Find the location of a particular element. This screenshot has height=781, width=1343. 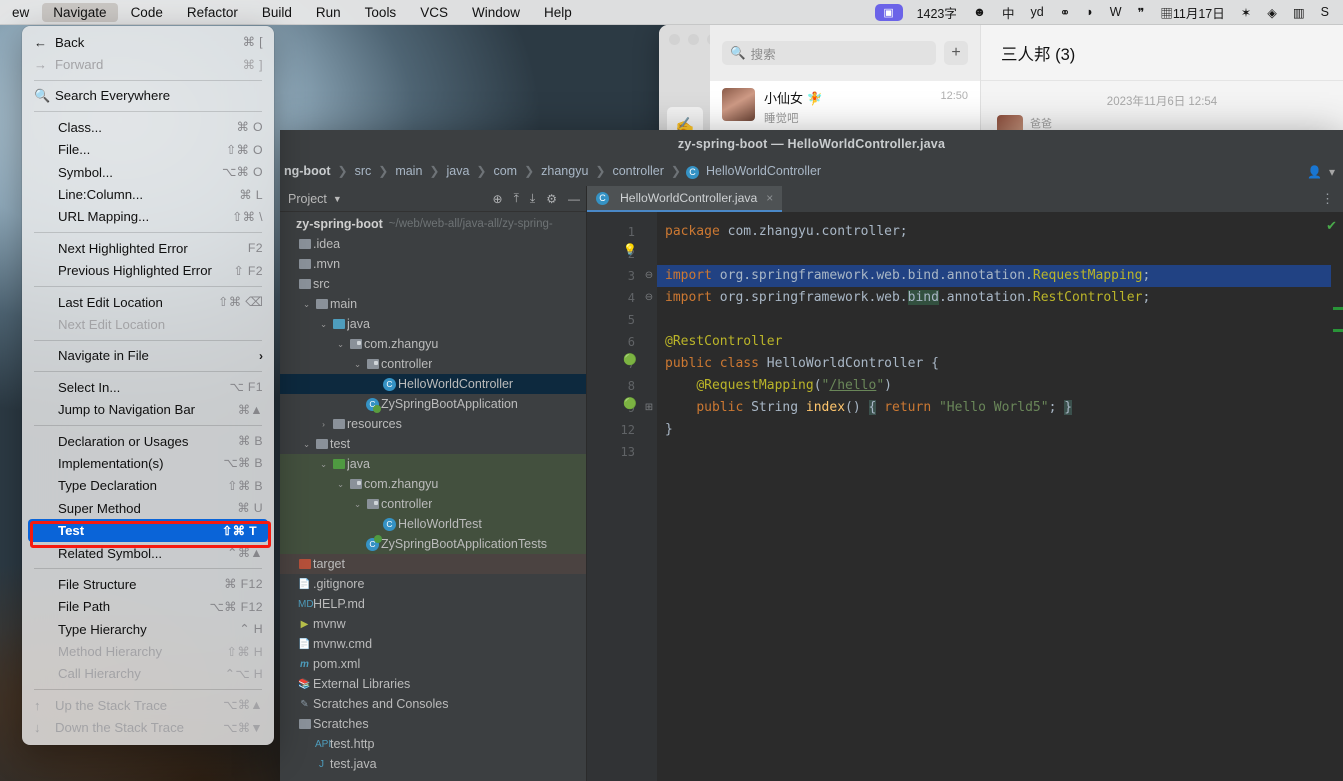

bluetooth-icon: ✶ is located at coordinates (1246, 12).